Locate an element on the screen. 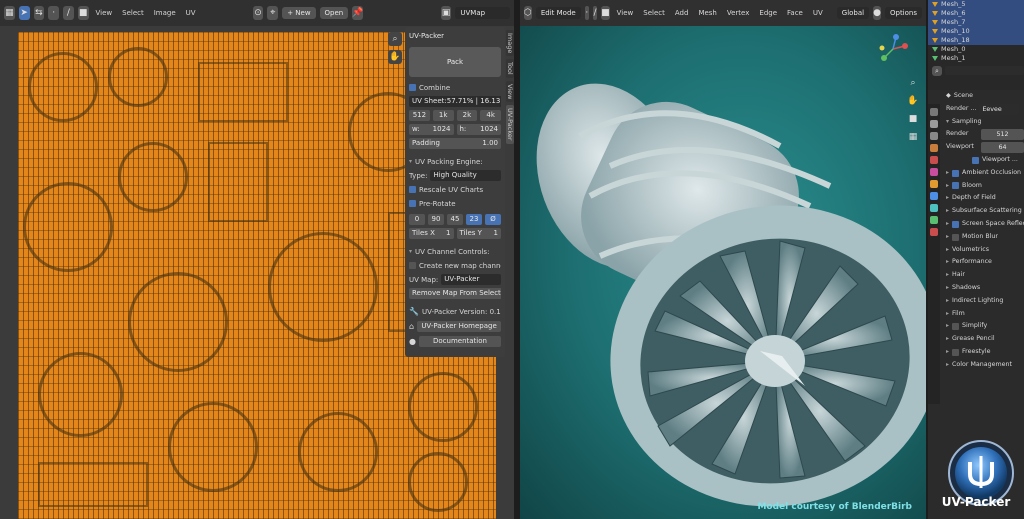  modifier-tab-icon is located at coordinates (934, 196).